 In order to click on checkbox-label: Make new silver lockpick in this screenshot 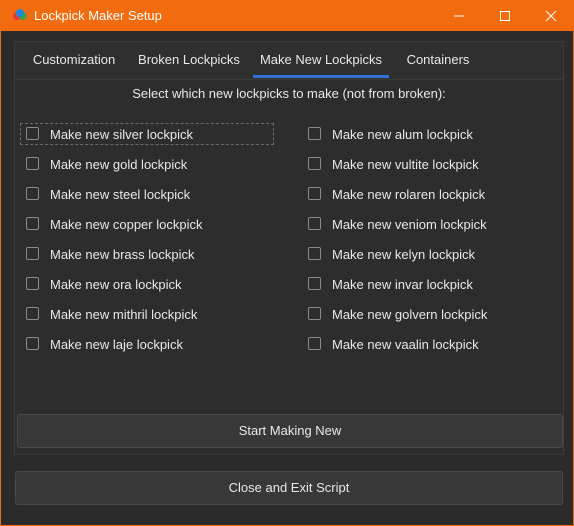, I will do `click(122, 134)`.